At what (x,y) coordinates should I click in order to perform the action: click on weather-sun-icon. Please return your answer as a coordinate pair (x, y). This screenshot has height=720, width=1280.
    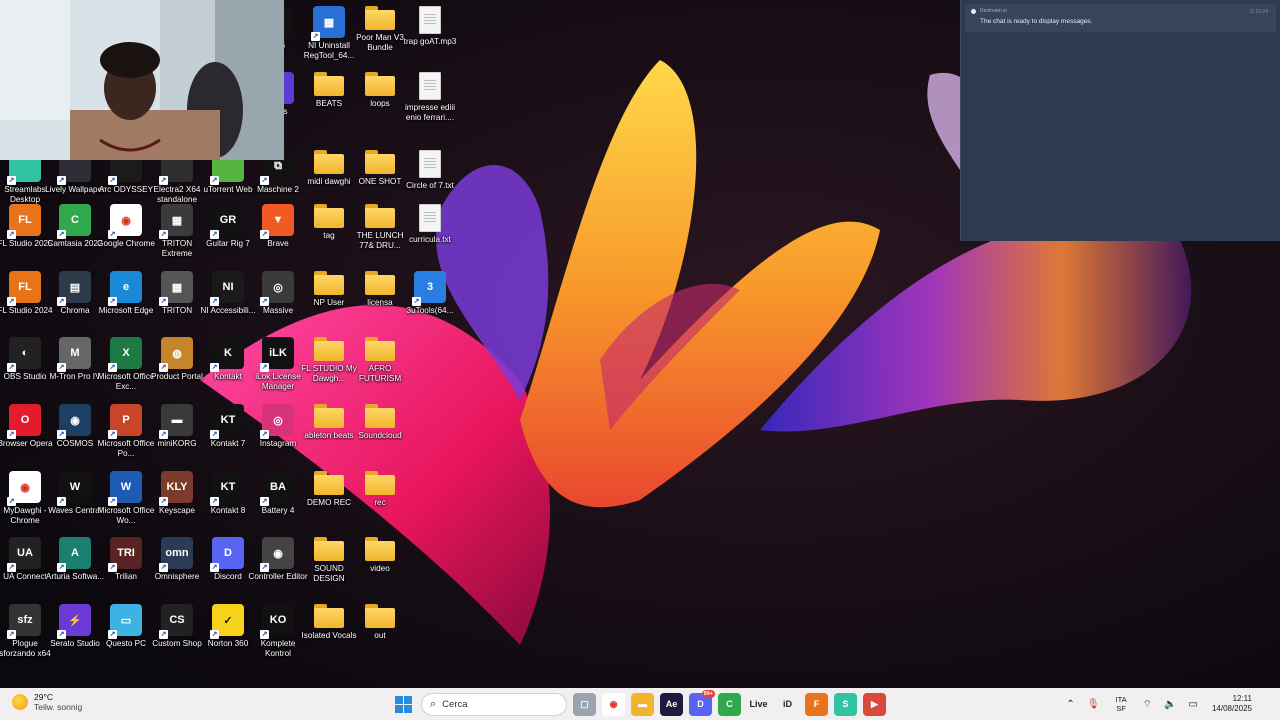
    Looking at the image, I should click on (20, 702).